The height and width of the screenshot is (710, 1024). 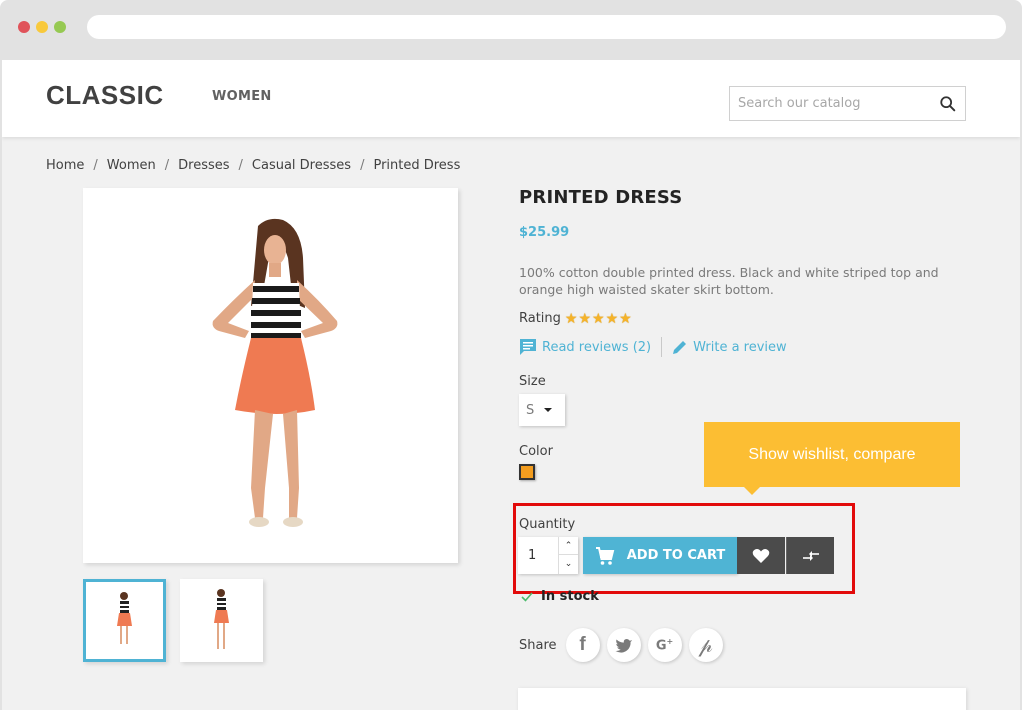 What do you see at coordinates (301, 165) in the screenshot?
I see `breadcrumb-casual-dresses: Casual Dresses` at bounding box center [301, 165].